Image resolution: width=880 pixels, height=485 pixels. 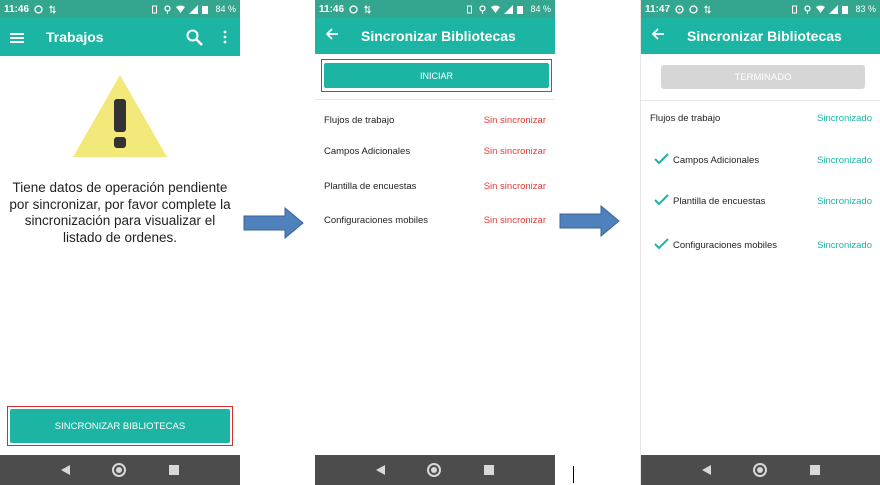 I want to click on start-button: INICIAR, so click(x=436, y=75).